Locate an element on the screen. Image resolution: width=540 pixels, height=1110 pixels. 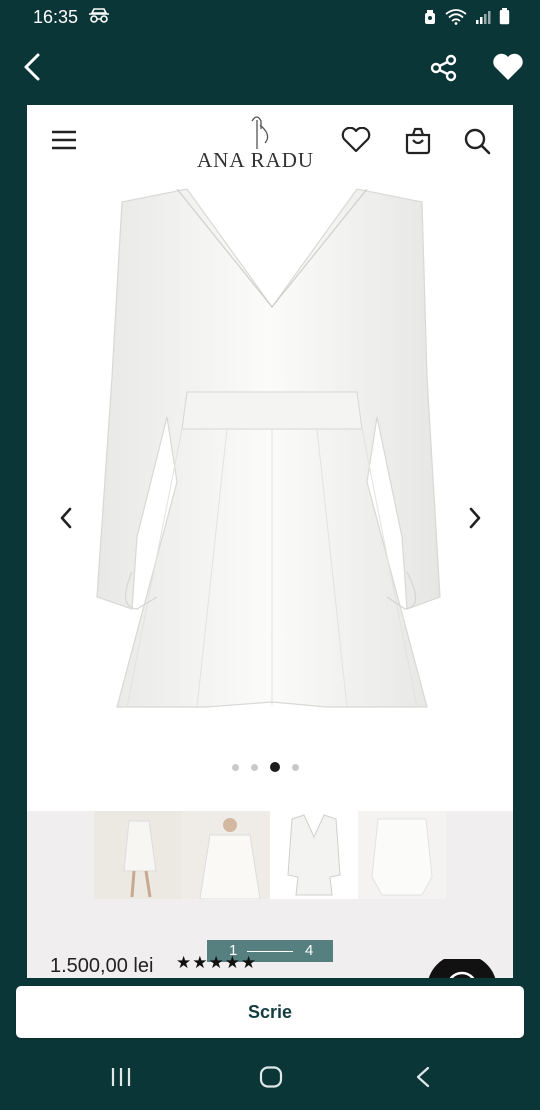
home-icon is located at coordinates (271, 1079).